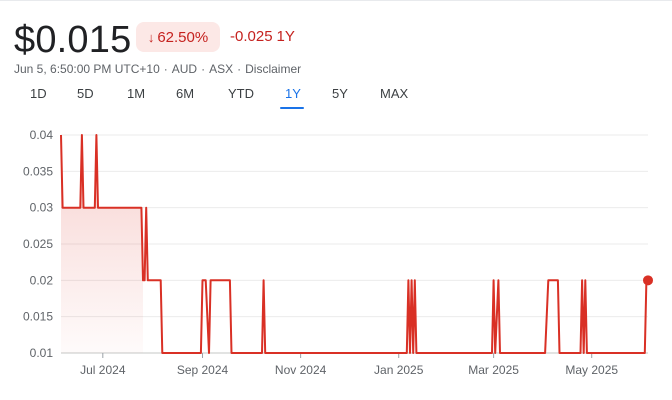 Image resolution: width=672 pixels, height=400 pixels. What do you see at coordinates (136, 93) in the screenshot?
I see `tab-1m: 1M` at bounding box center [136, 93].